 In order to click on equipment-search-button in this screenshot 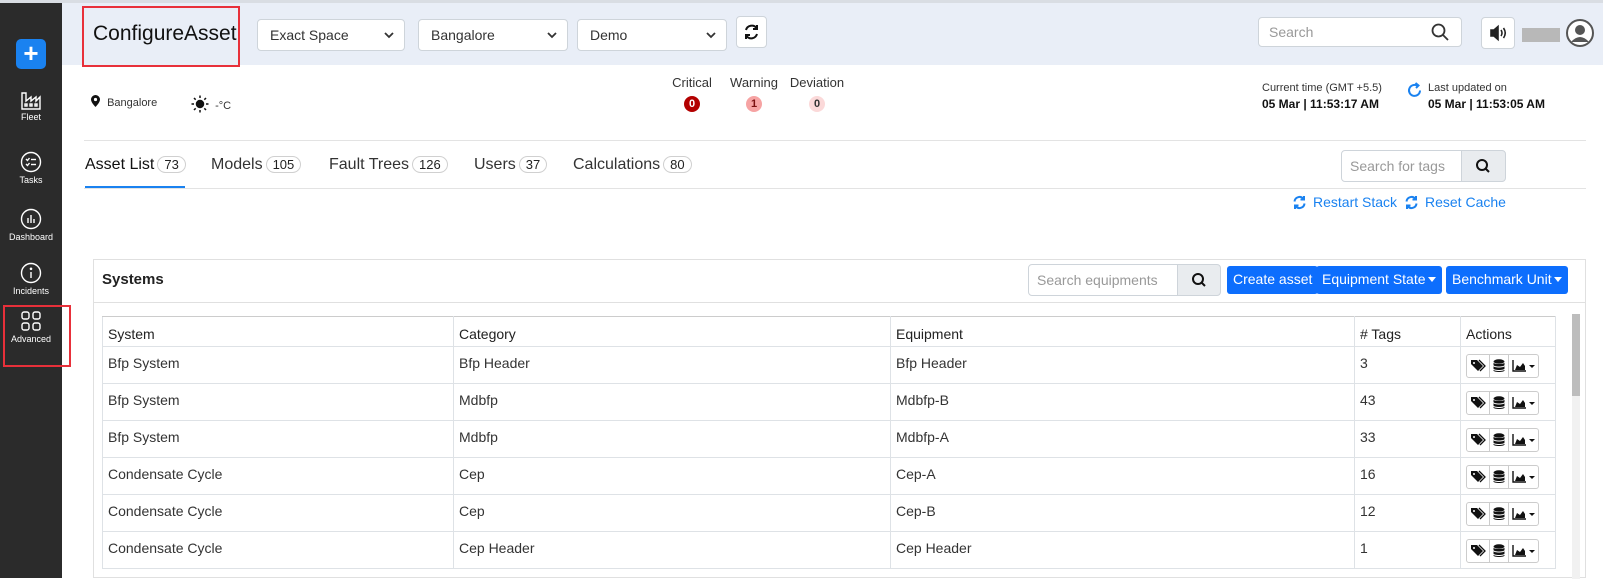, I will do `click(1199, 280)`.